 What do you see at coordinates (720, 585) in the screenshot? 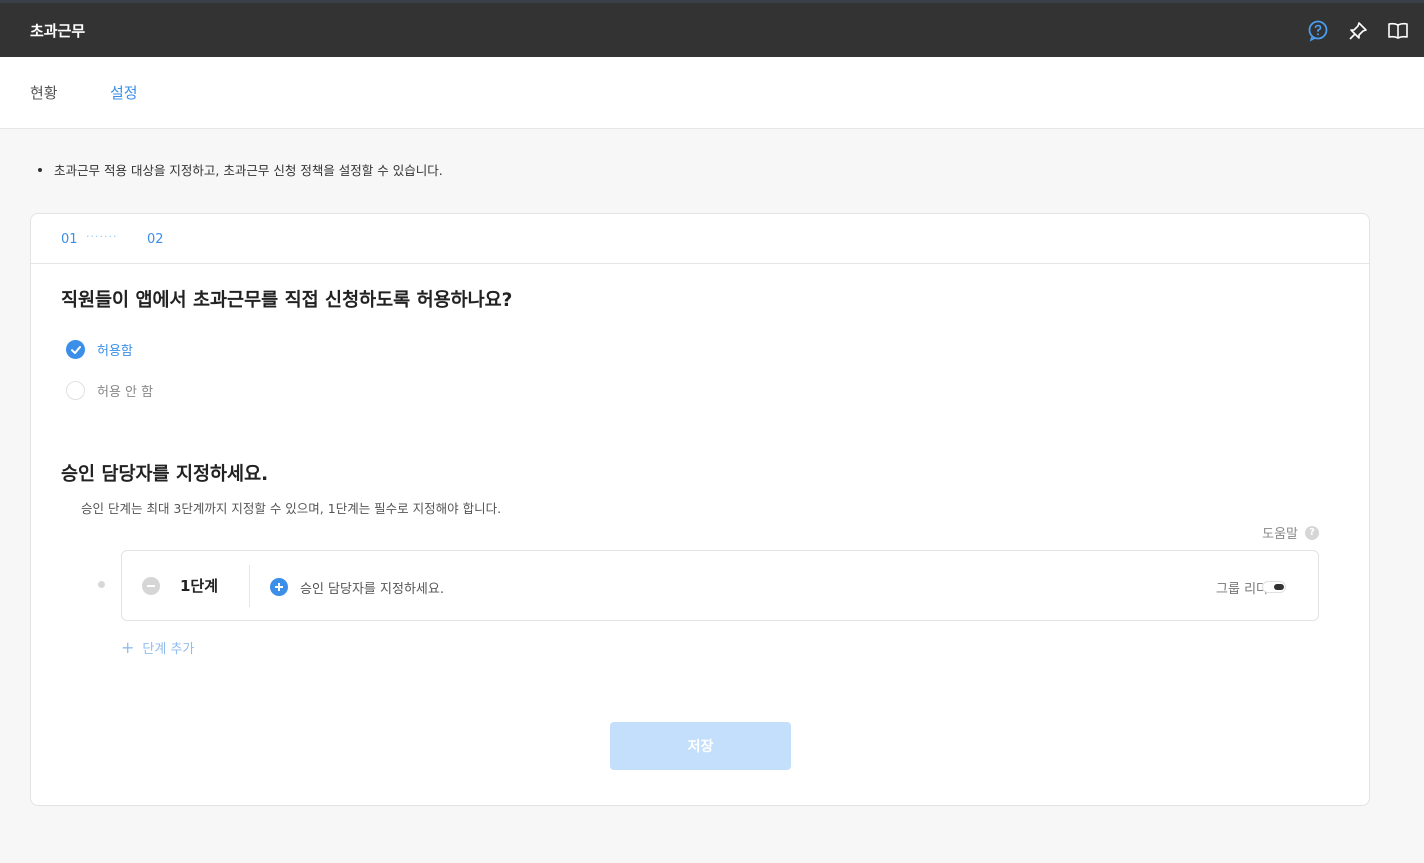
I see `approval-stage-1: 1단계 승인 담당자를 지정하세요. 그룹 리더` at bounding box center [720, 585].